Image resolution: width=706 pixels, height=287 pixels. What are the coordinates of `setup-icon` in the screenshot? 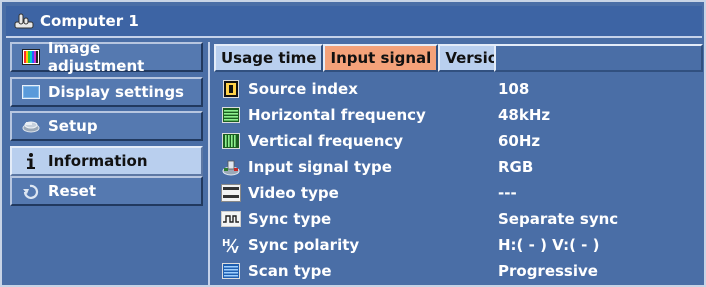 It's located at (31, 126).